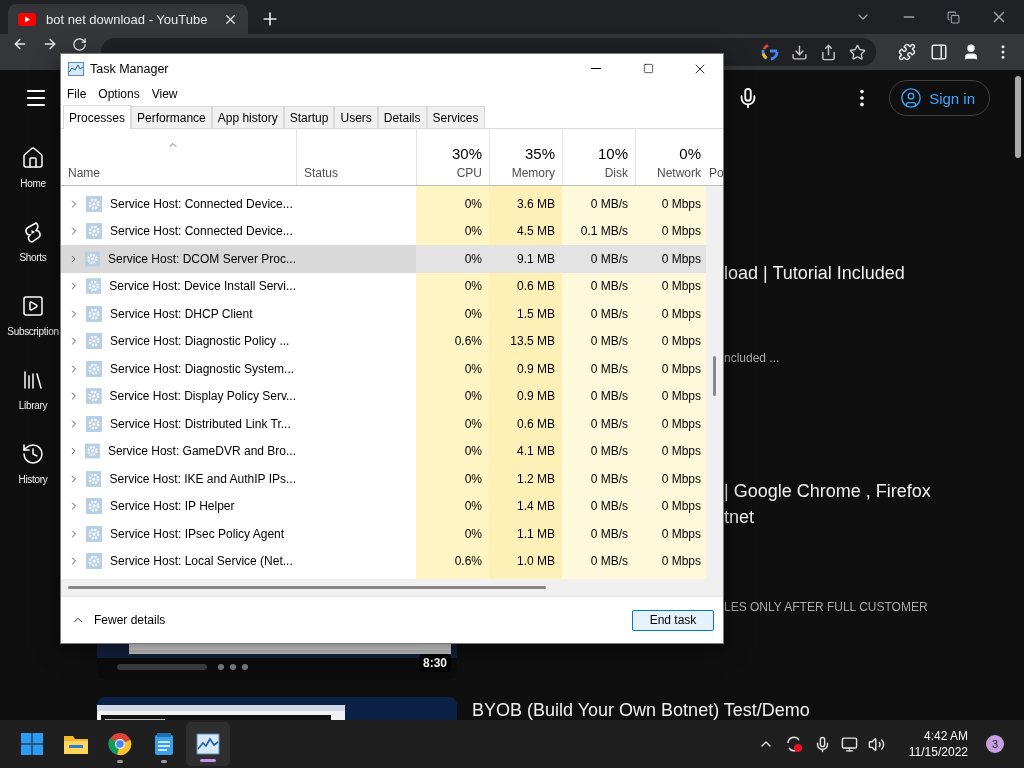 Image resolution: width=1024 pixels, height=768 pixels. What do you see at coordinates (84, 173) in the screenshot?
I see `column-header: Name` at bounding box center [84, 173].